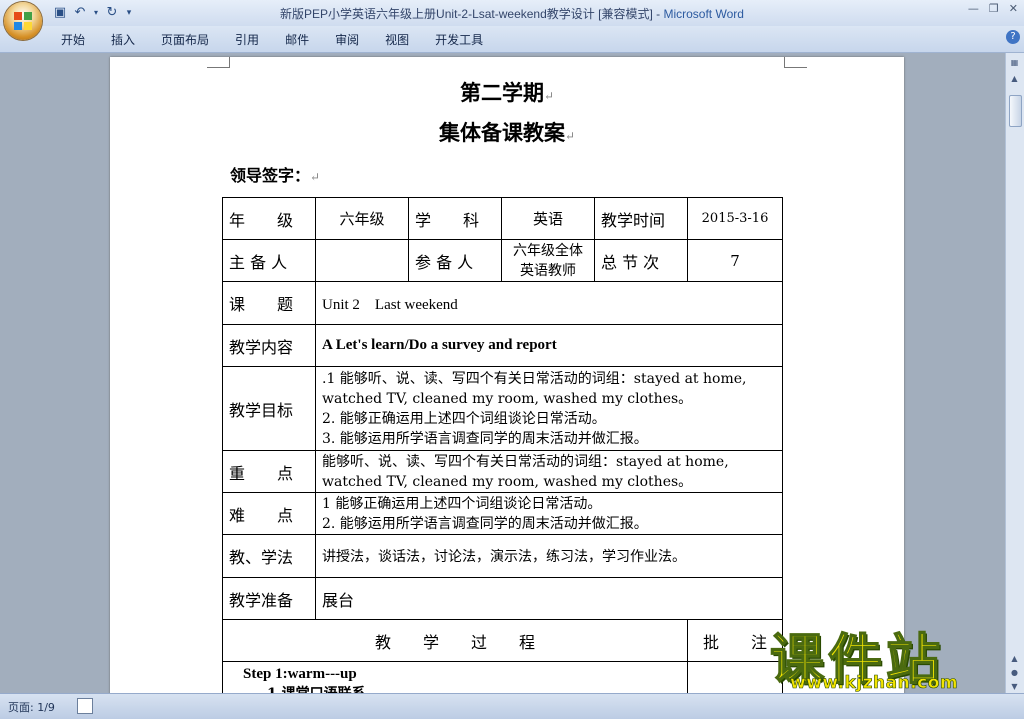 Image resolution: width=1024 pixels, height=719 pixels. What do you see at coordinates (549, 598) in the screenshot?
I see `preparation-value: 展台` at bounding box center [549, 598].